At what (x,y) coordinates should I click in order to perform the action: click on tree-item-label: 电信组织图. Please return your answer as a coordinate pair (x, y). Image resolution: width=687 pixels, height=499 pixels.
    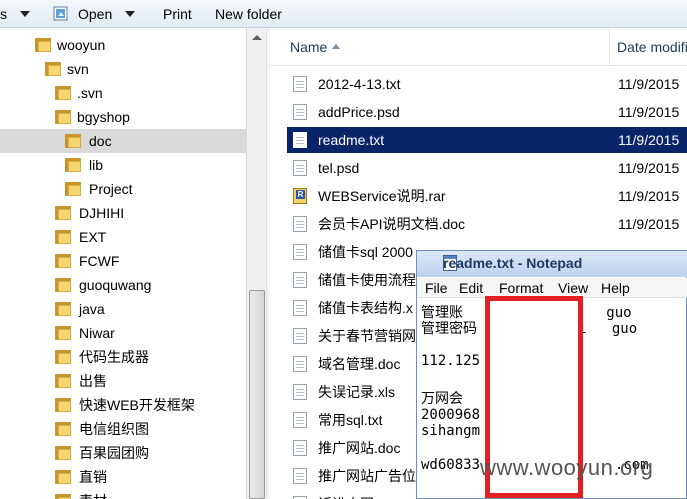
    Looking at the image, I should click on (114, 429).